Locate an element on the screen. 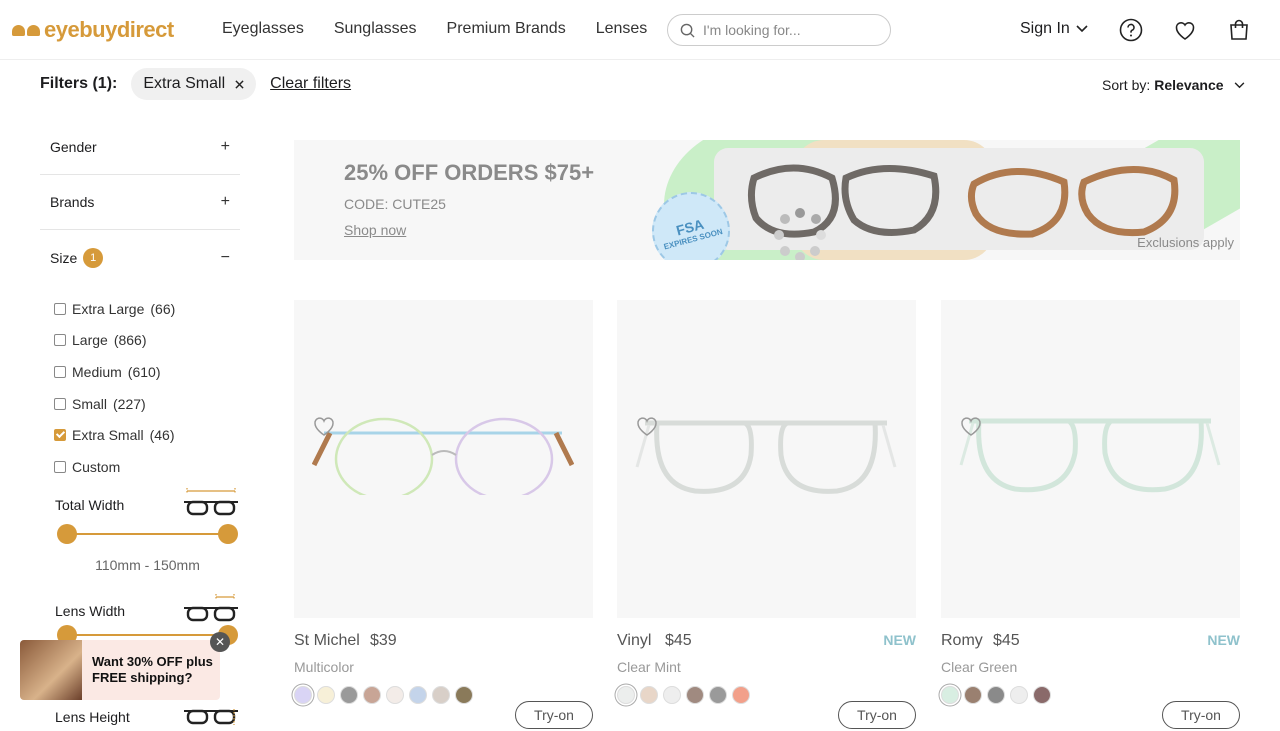 This screenshot has height=731, width=1280. promo-popup: Want 30% OFF plus FREE shipping? ✕ is located at coordinates (125, 666).